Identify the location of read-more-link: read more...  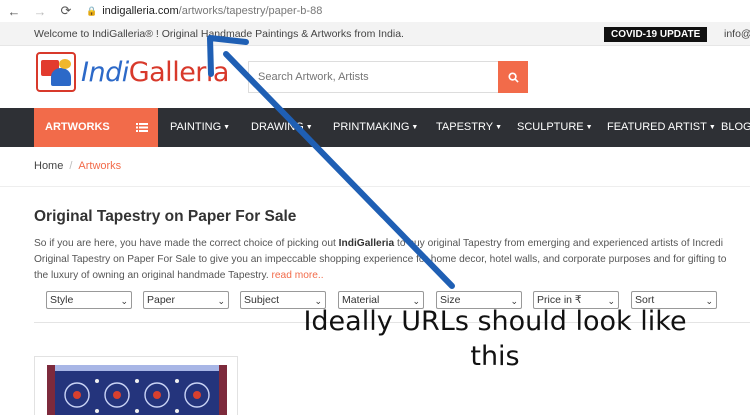
(297, 275).